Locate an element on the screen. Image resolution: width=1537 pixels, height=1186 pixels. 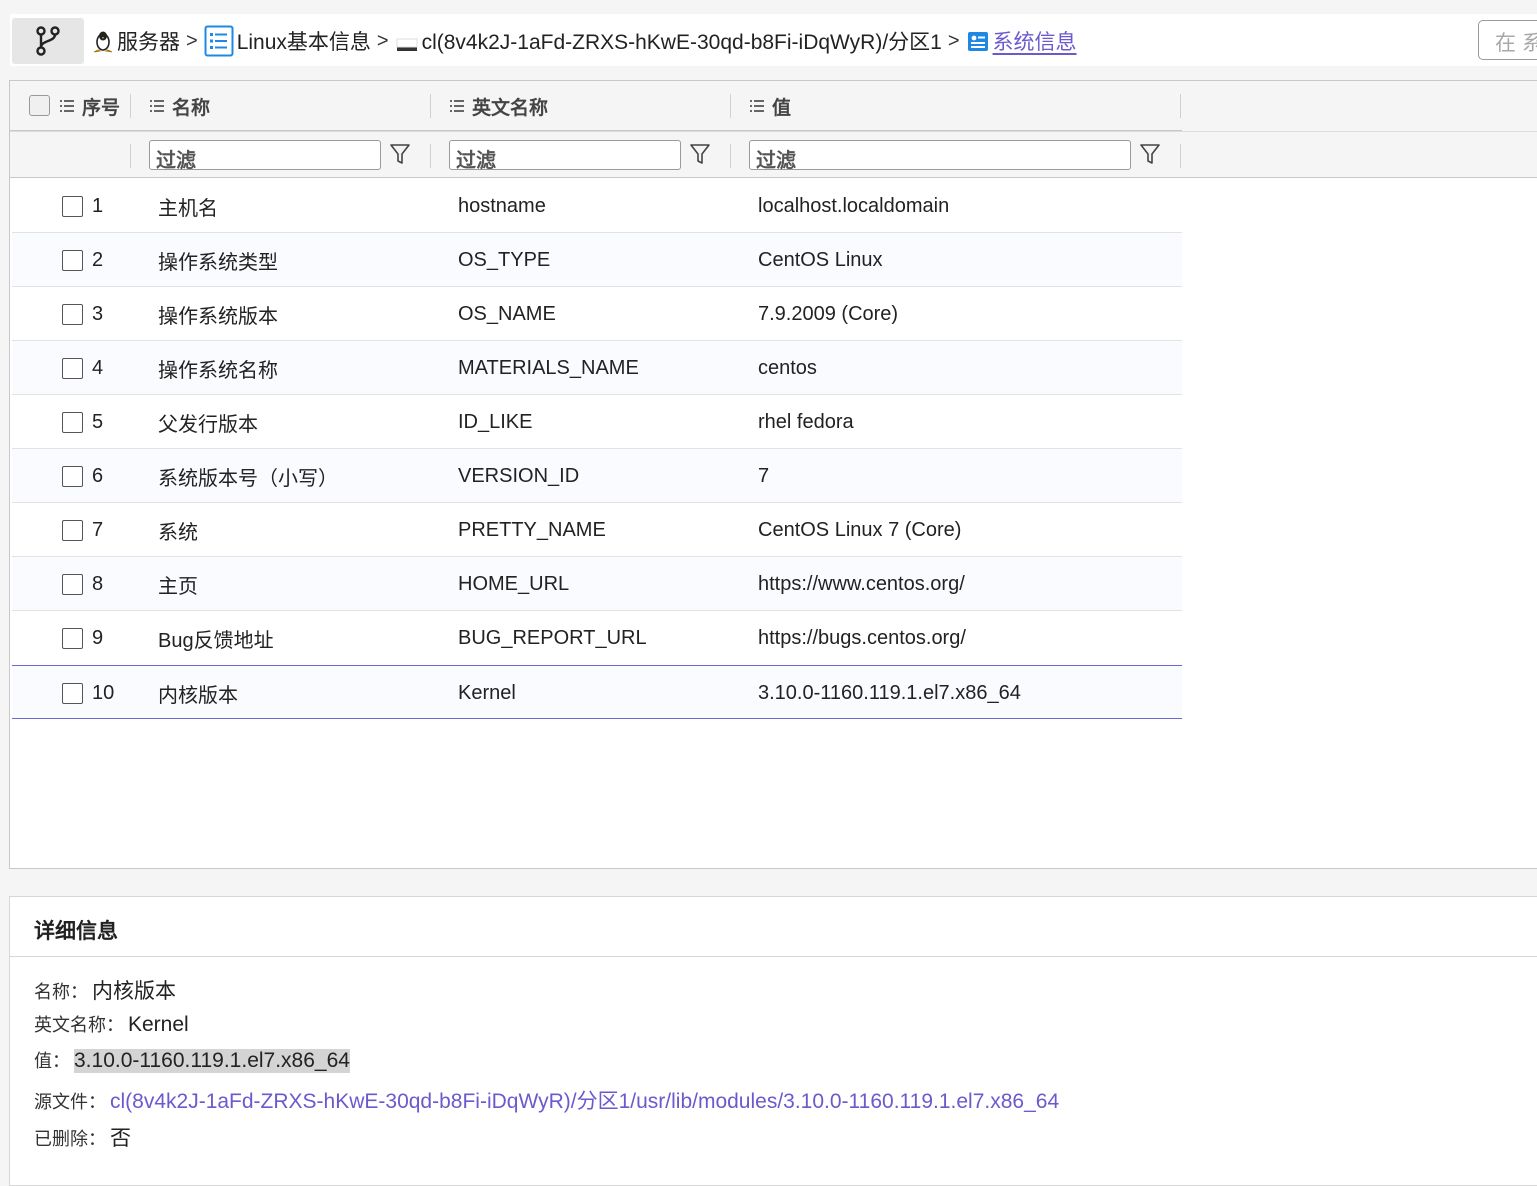
cell-english-name: hostname is located at coordinates (502, 205).